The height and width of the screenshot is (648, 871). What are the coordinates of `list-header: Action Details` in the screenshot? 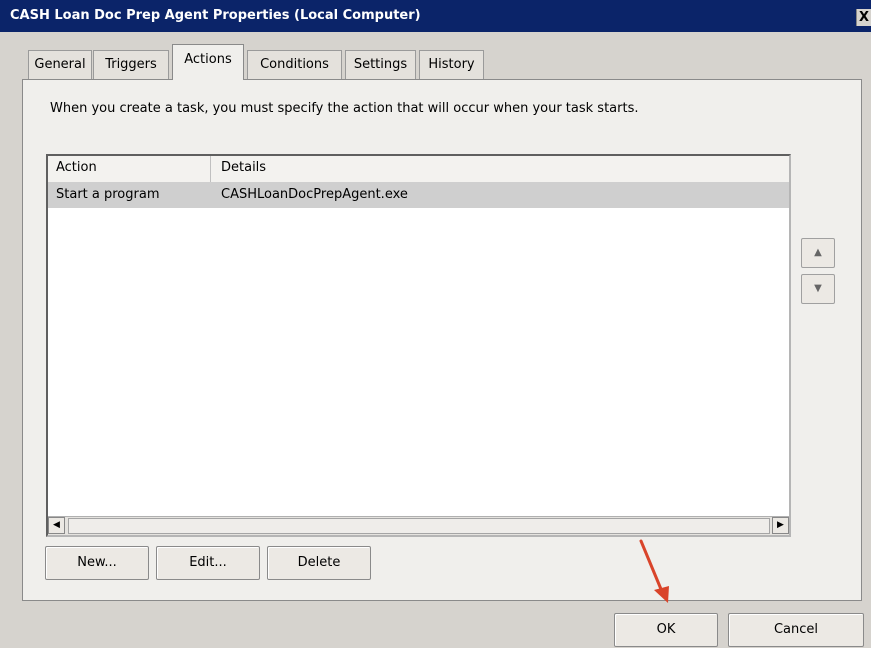 It's located at (418, 169).